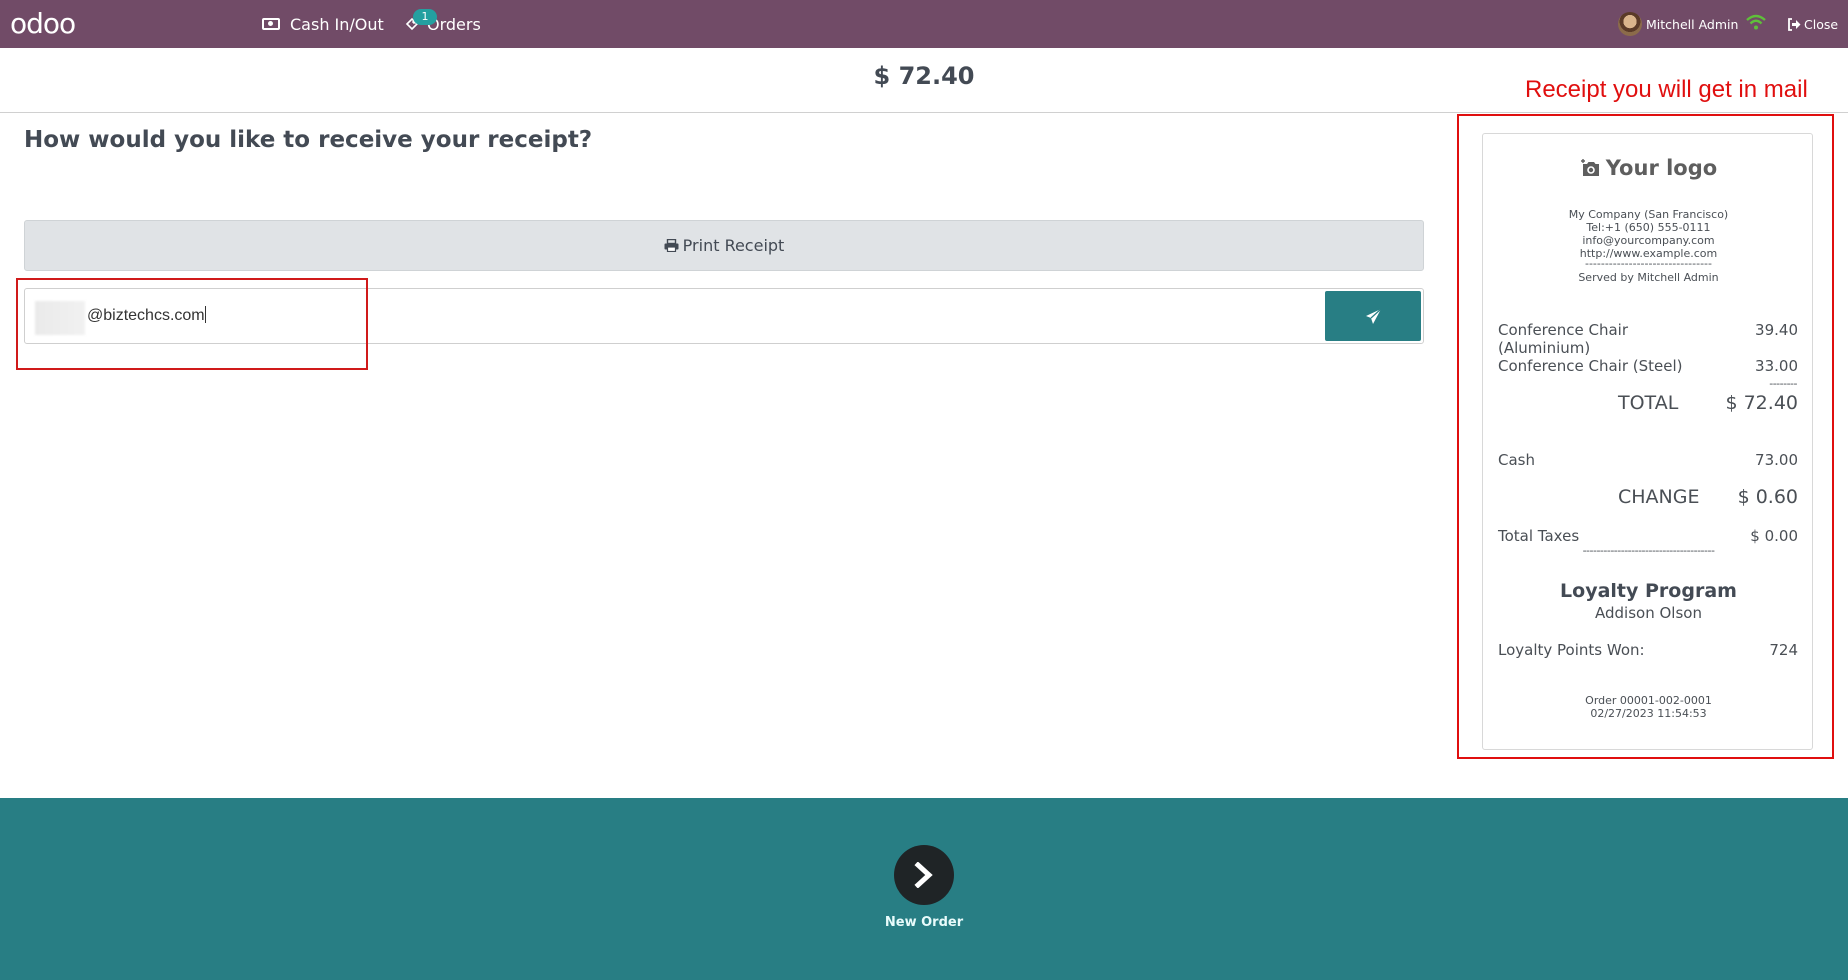 This screenshot has width=1848, height=980. I want to click on annotation-box-email, so click(192, 324).